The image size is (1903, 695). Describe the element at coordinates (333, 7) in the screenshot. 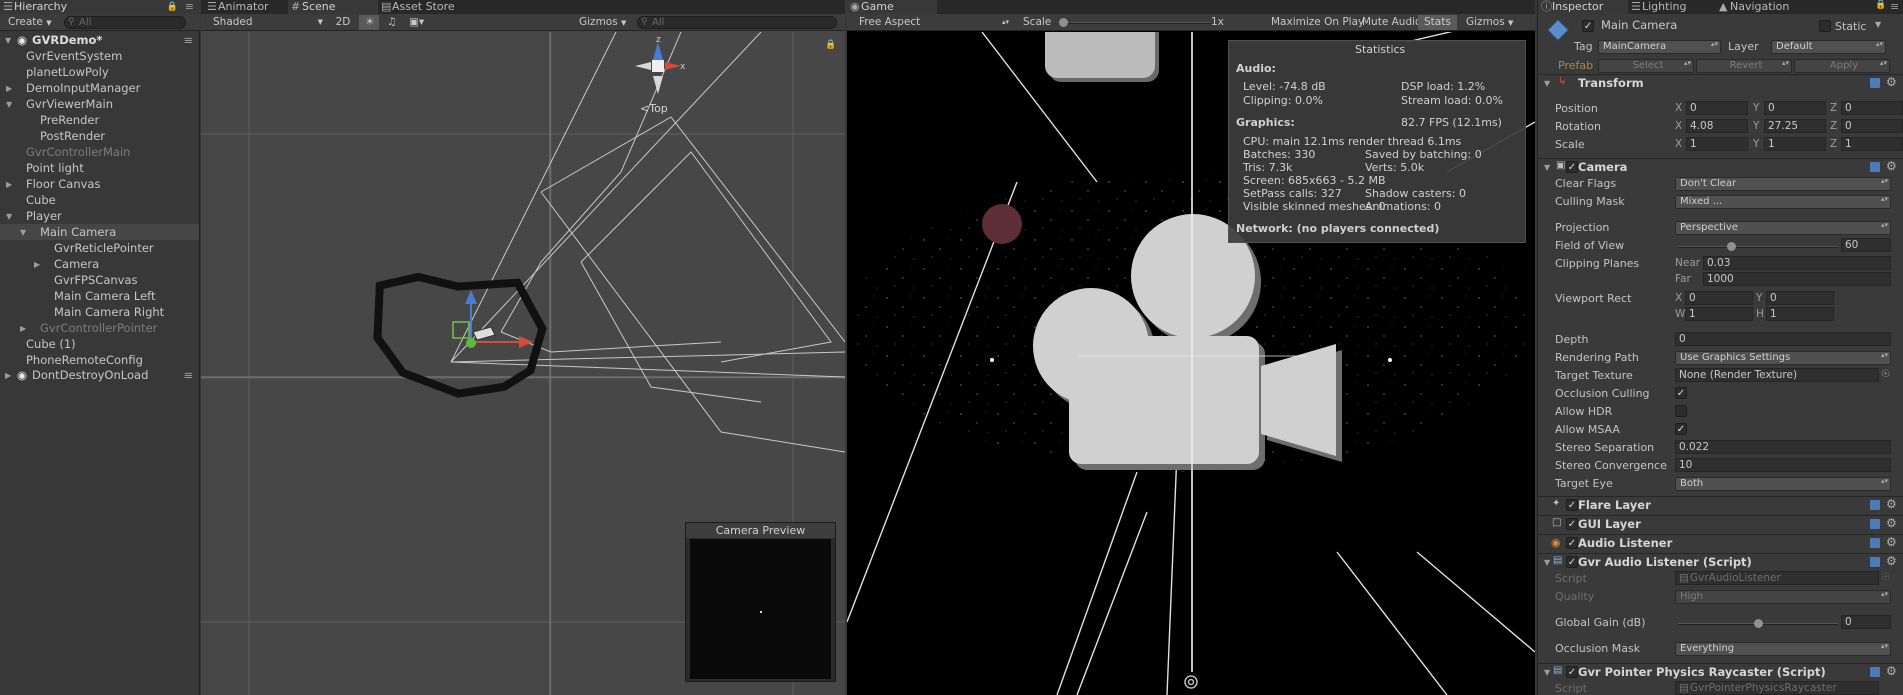

I see `tab-scene: # Scene` at that location.